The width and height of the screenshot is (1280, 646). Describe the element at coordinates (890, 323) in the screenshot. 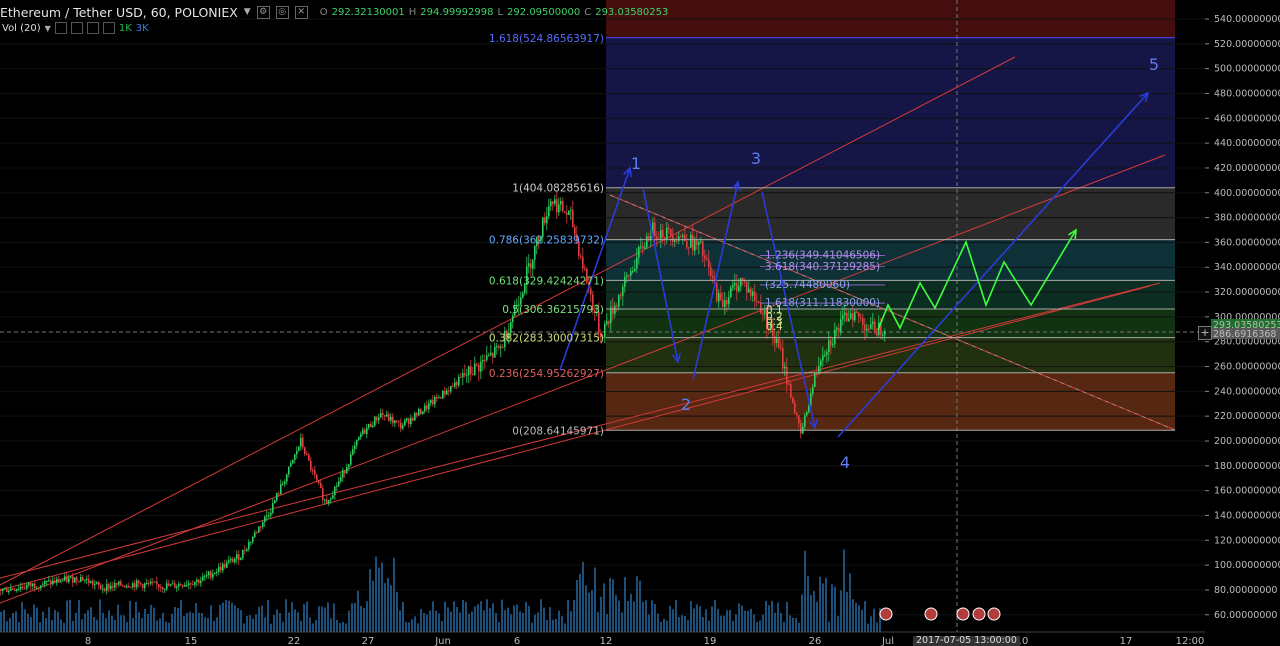

I see `fib-band` at that location.